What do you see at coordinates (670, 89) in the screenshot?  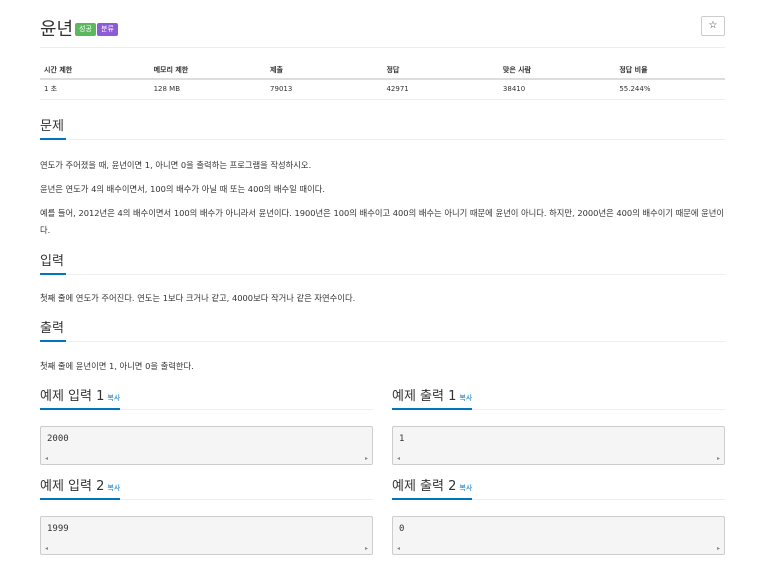 I see `accept-ratio-value: 55.244%` at bounding box center [670, 89].